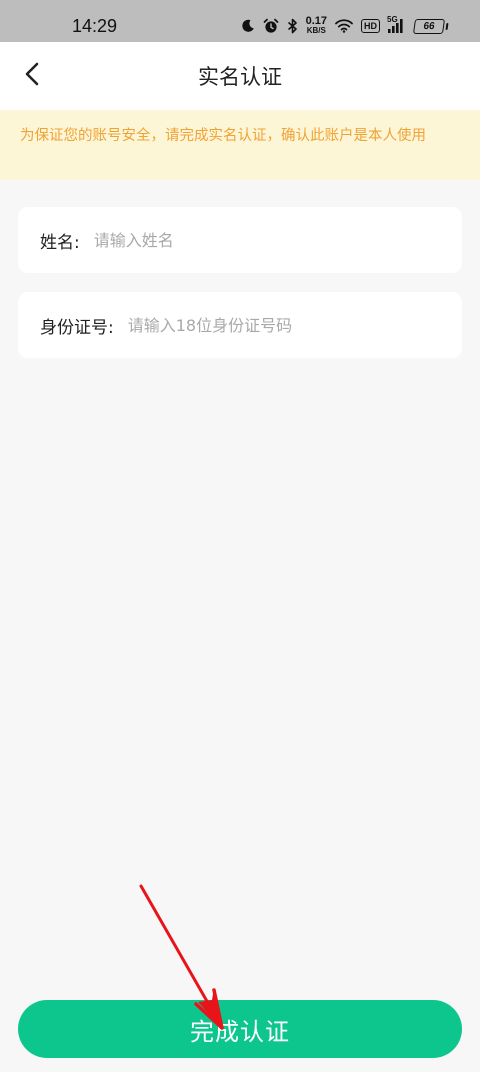 This screenshot has height=1072, width=480. Describe the element at coordinates (240, 145) in the screenshot. I see `verification-notice: 为保证您的账号安全，请完成实名认证，确认此账户是本人使用` at that location.